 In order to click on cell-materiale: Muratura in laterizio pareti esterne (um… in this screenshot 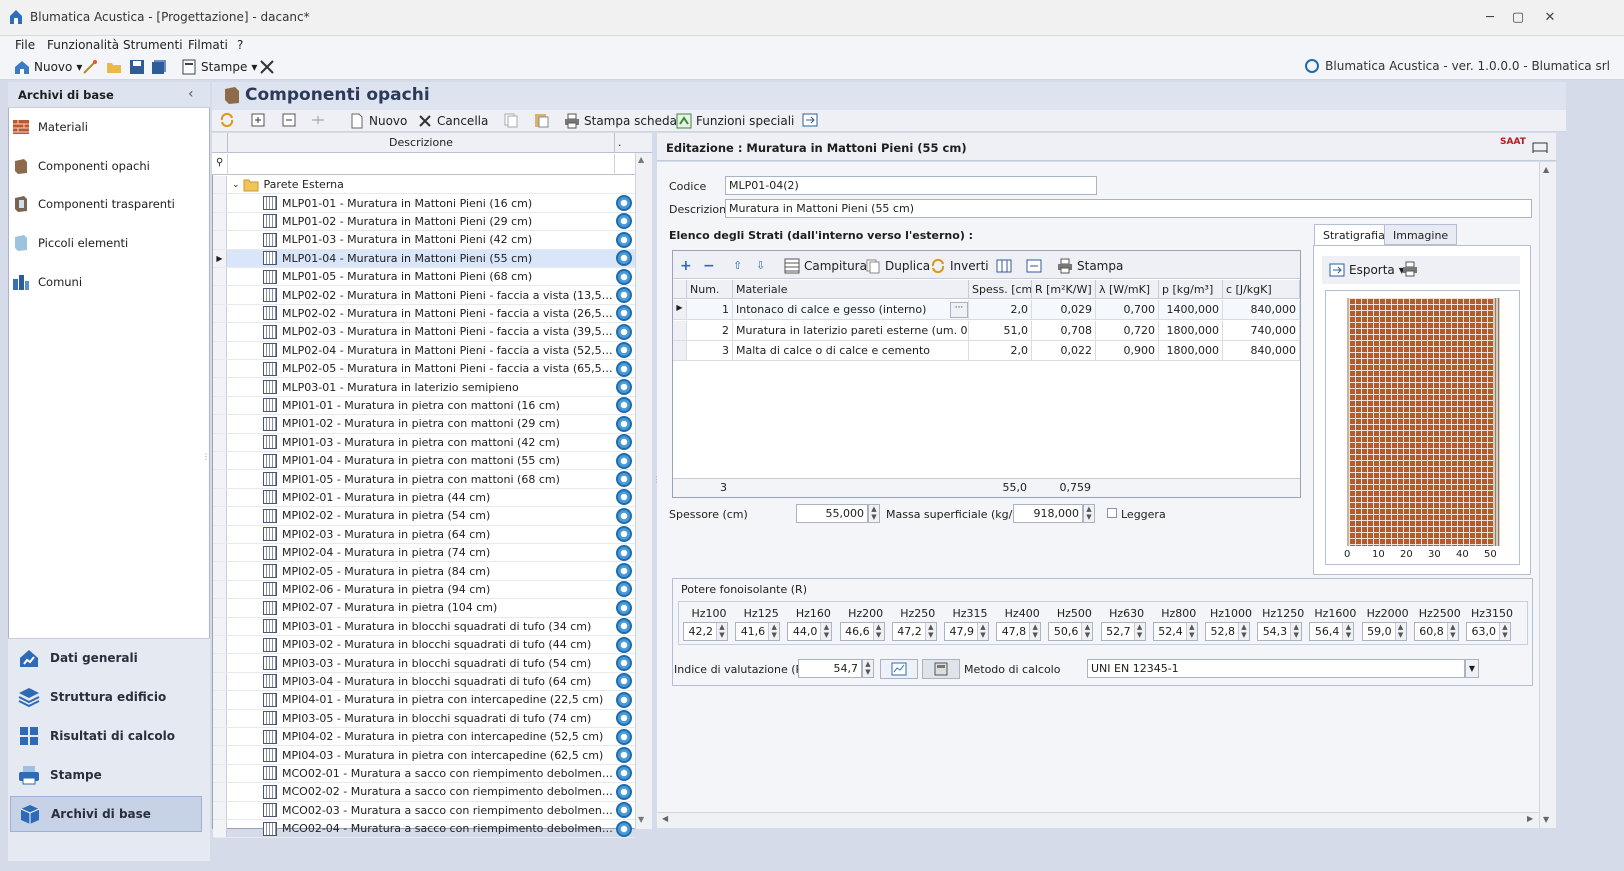, I will do `click(851, 330)`.